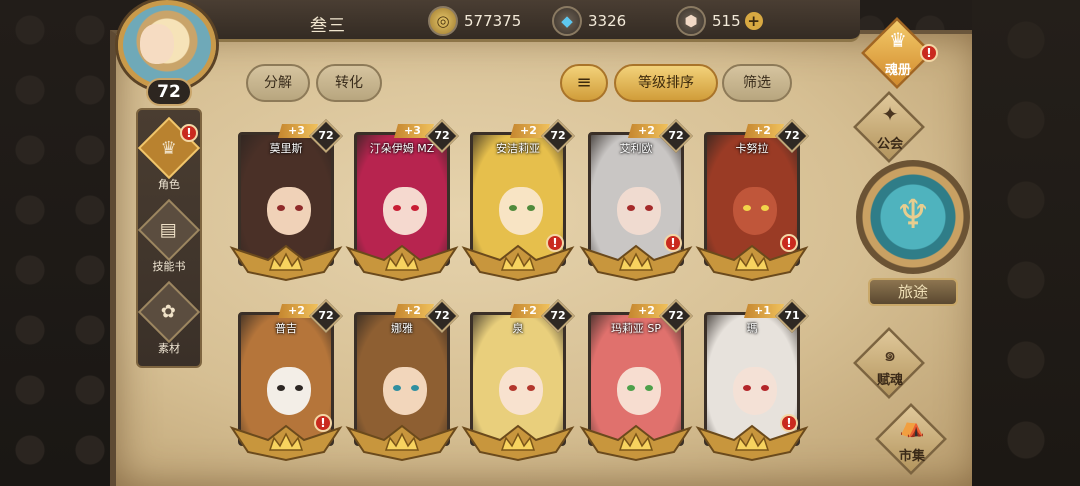 The image size is (1080, 486). Describe the element at coordinates (349, 83) in the screenshot. I see `convert-button: 转化` at that location.